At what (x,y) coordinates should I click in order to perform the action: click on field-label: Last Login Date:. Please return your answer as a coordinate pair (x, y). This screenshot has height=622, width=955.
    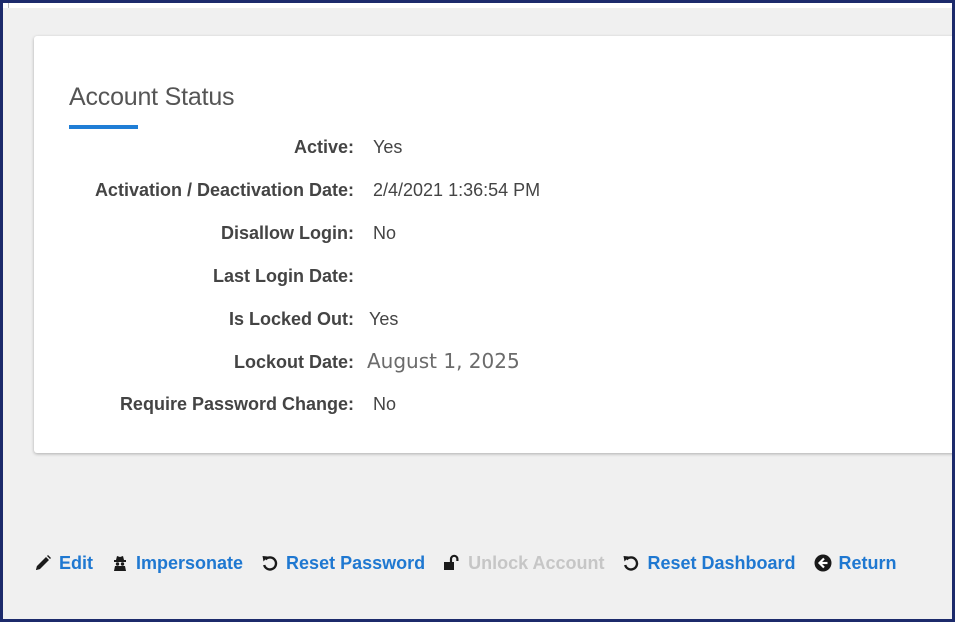
    Looking at the image, I should click on (283, 276).